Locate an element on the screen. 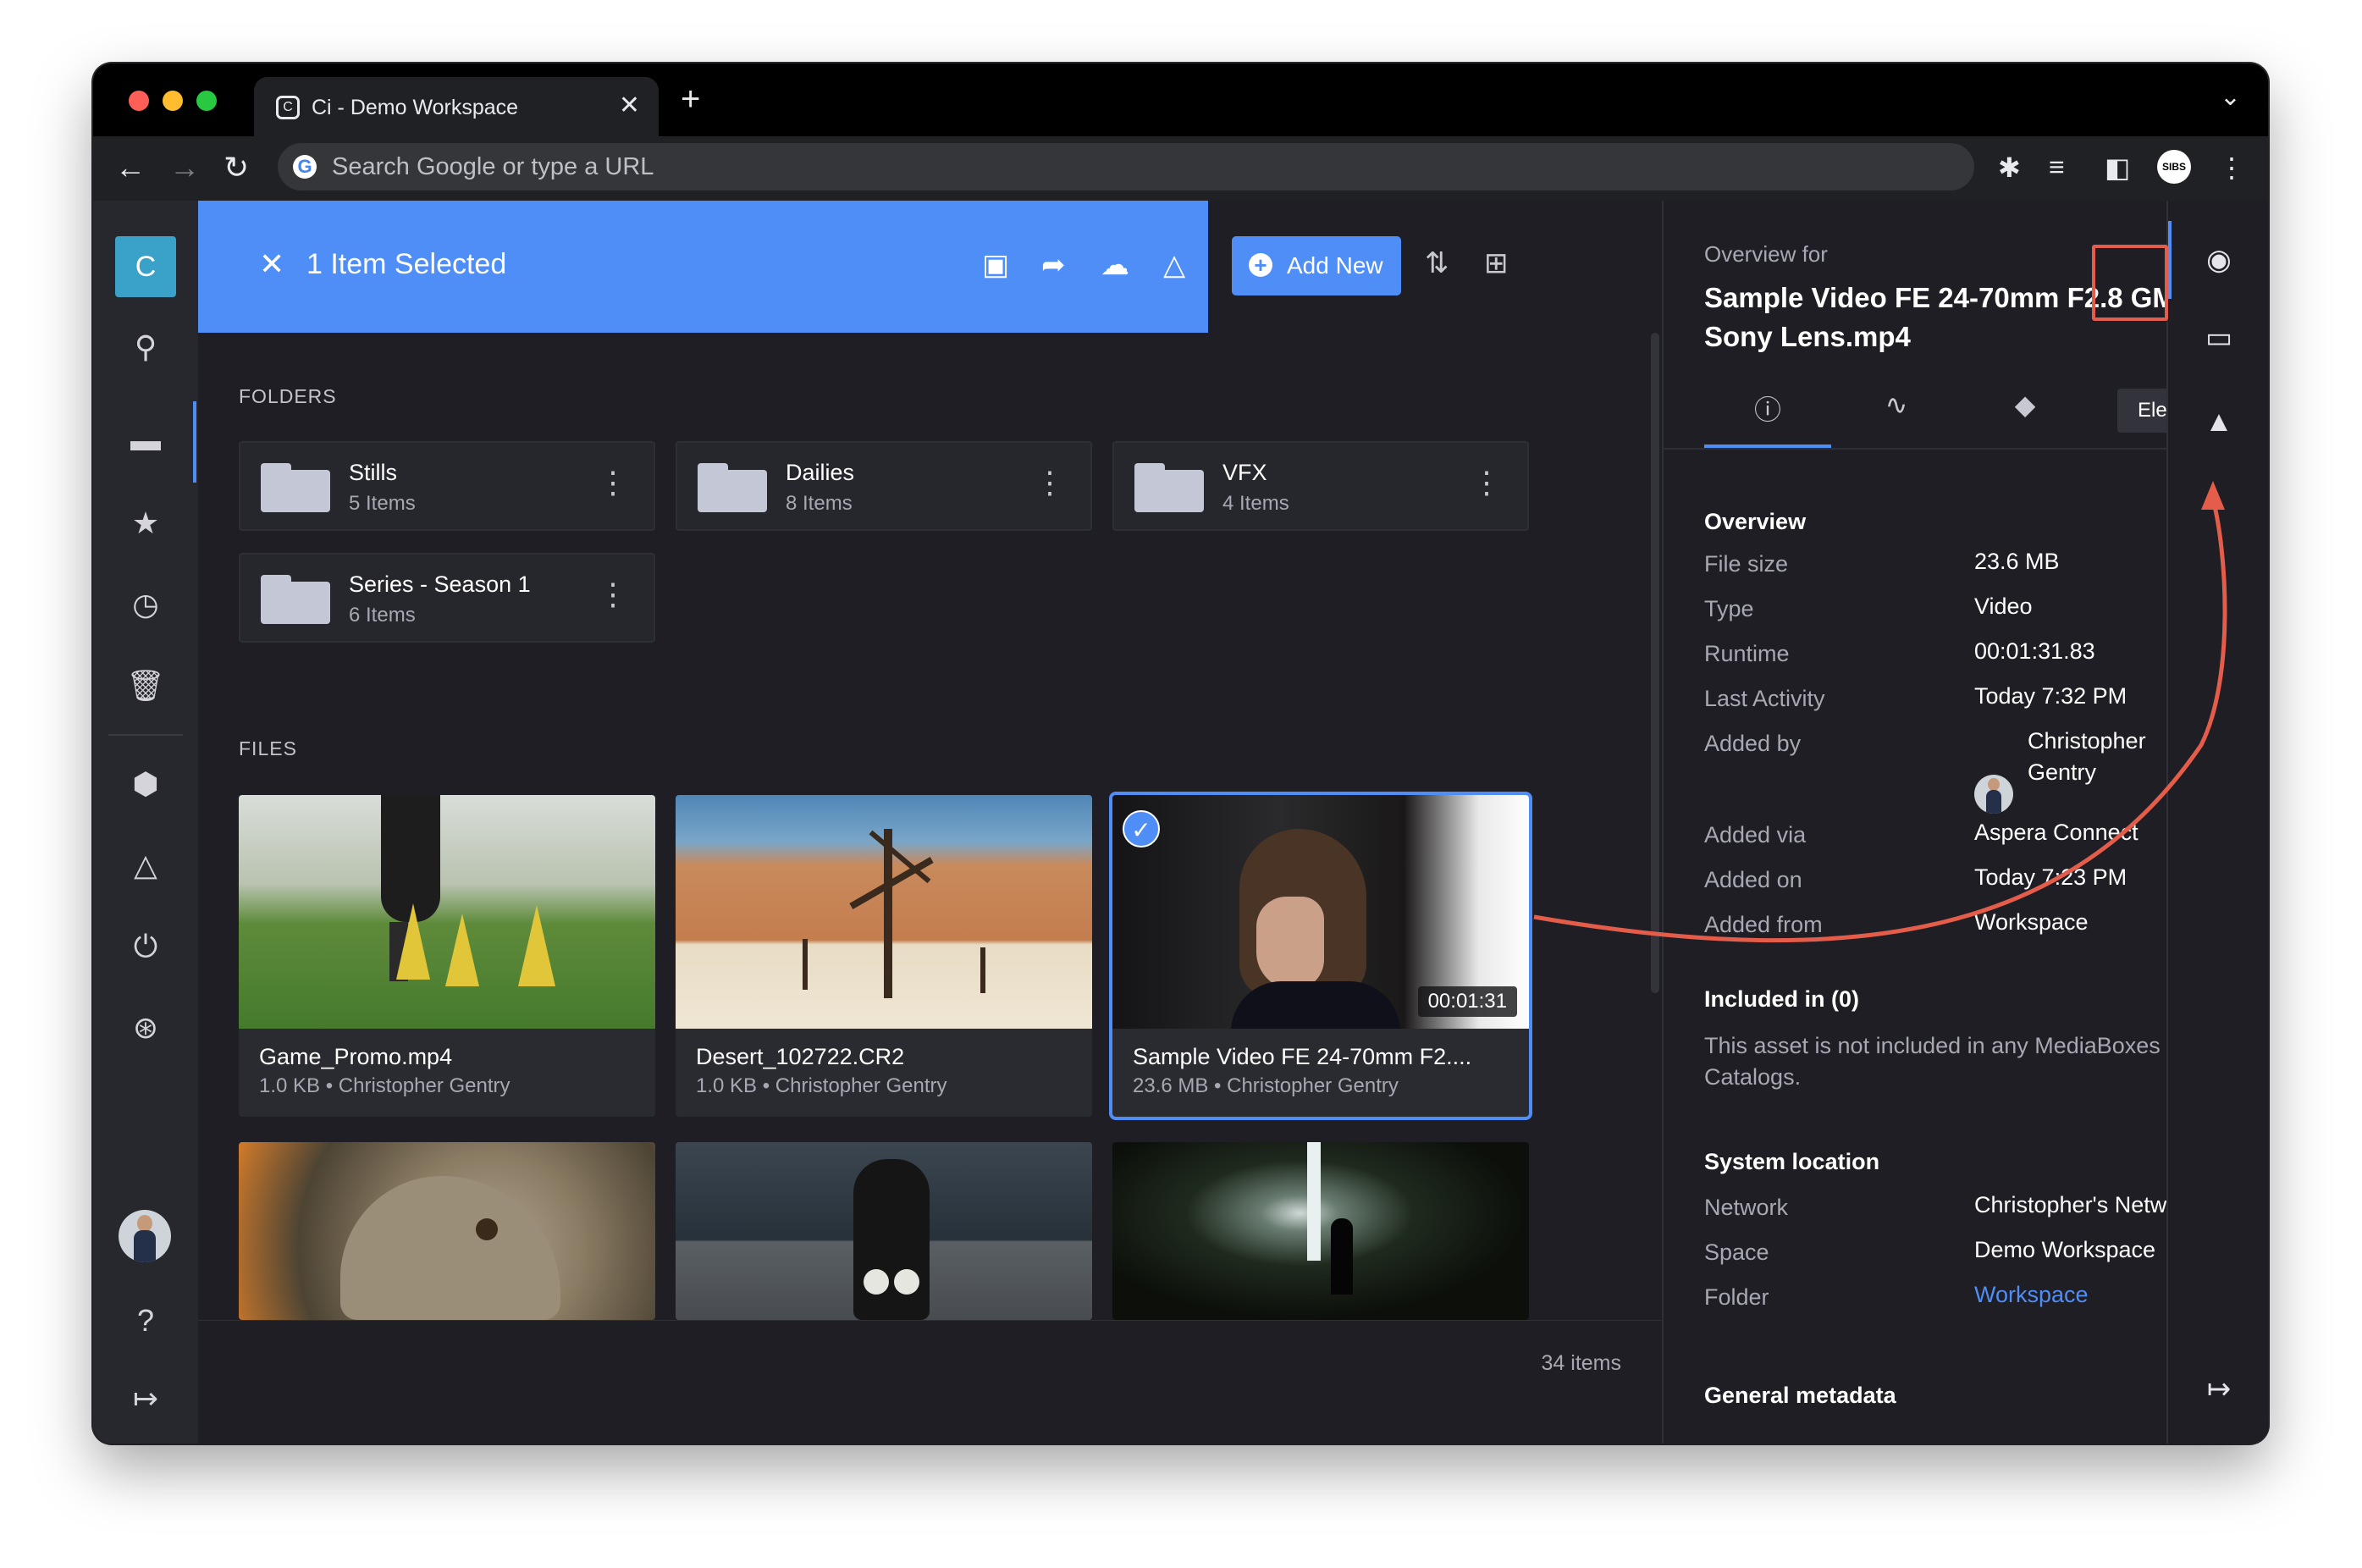 This screenshot has width=2362, height=1568. search-icon: ⚲ is located at coordinates (145, 347).